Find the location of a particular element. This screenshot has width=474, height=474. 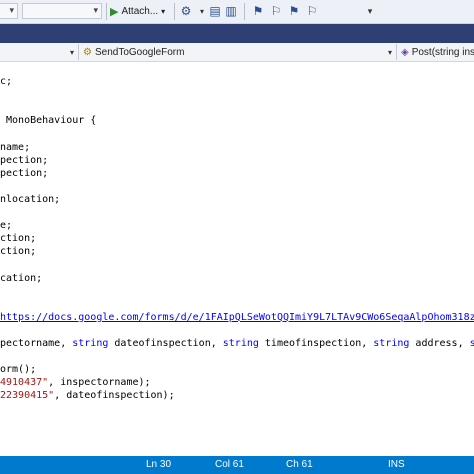

bookmark-prev-icon: ⚑ is located at coordinates (258, 11).